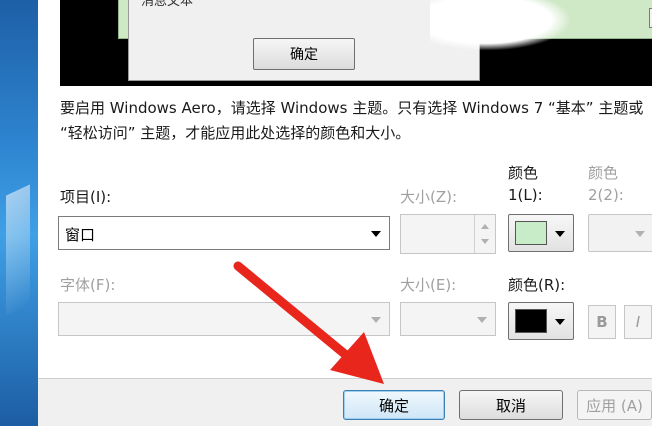 This screenshot has height=426, width=652. I want to click on annotation-arrow, so click(308, 322).